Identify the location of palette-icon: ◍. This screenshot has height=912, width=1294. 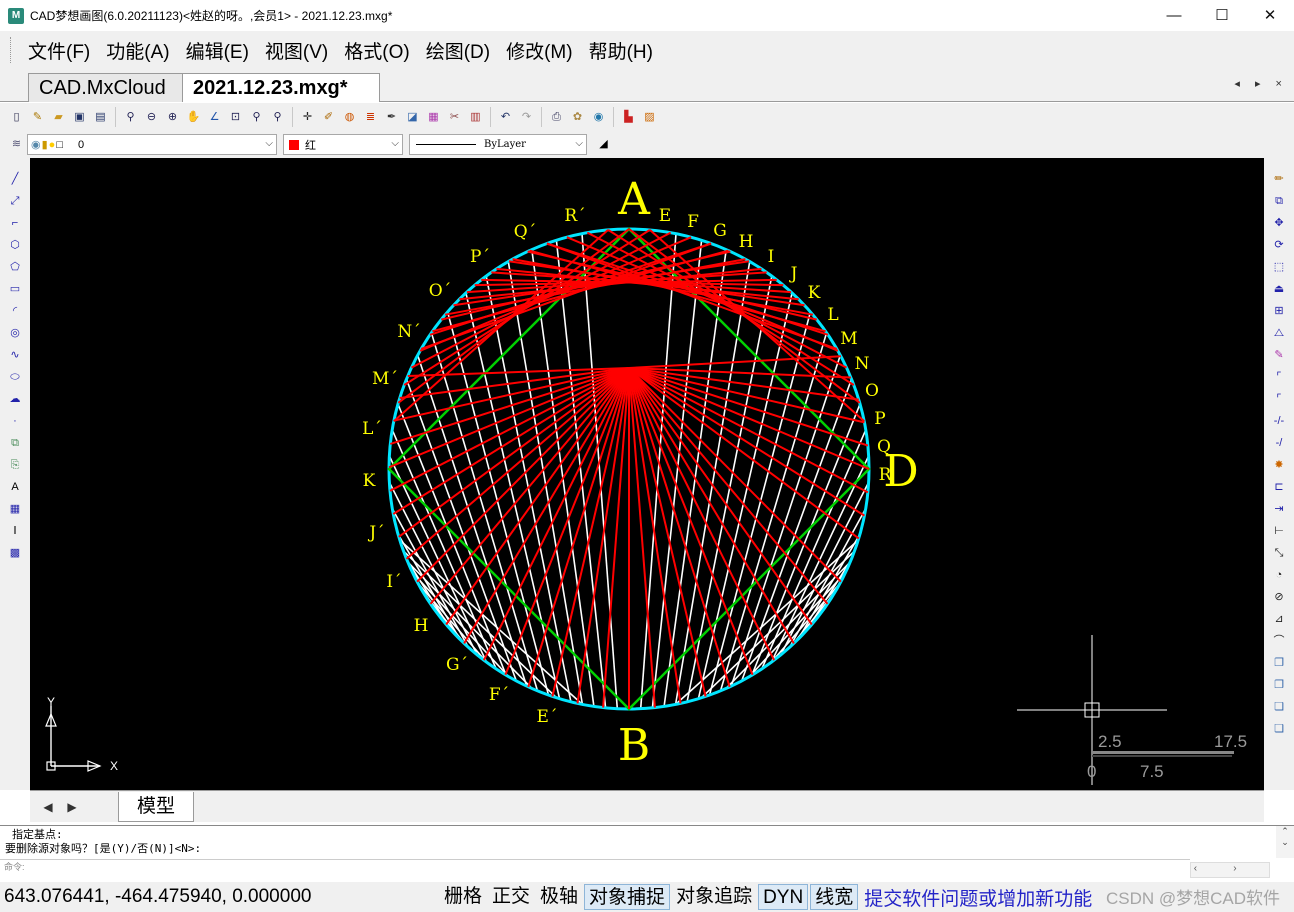
(349, 117).